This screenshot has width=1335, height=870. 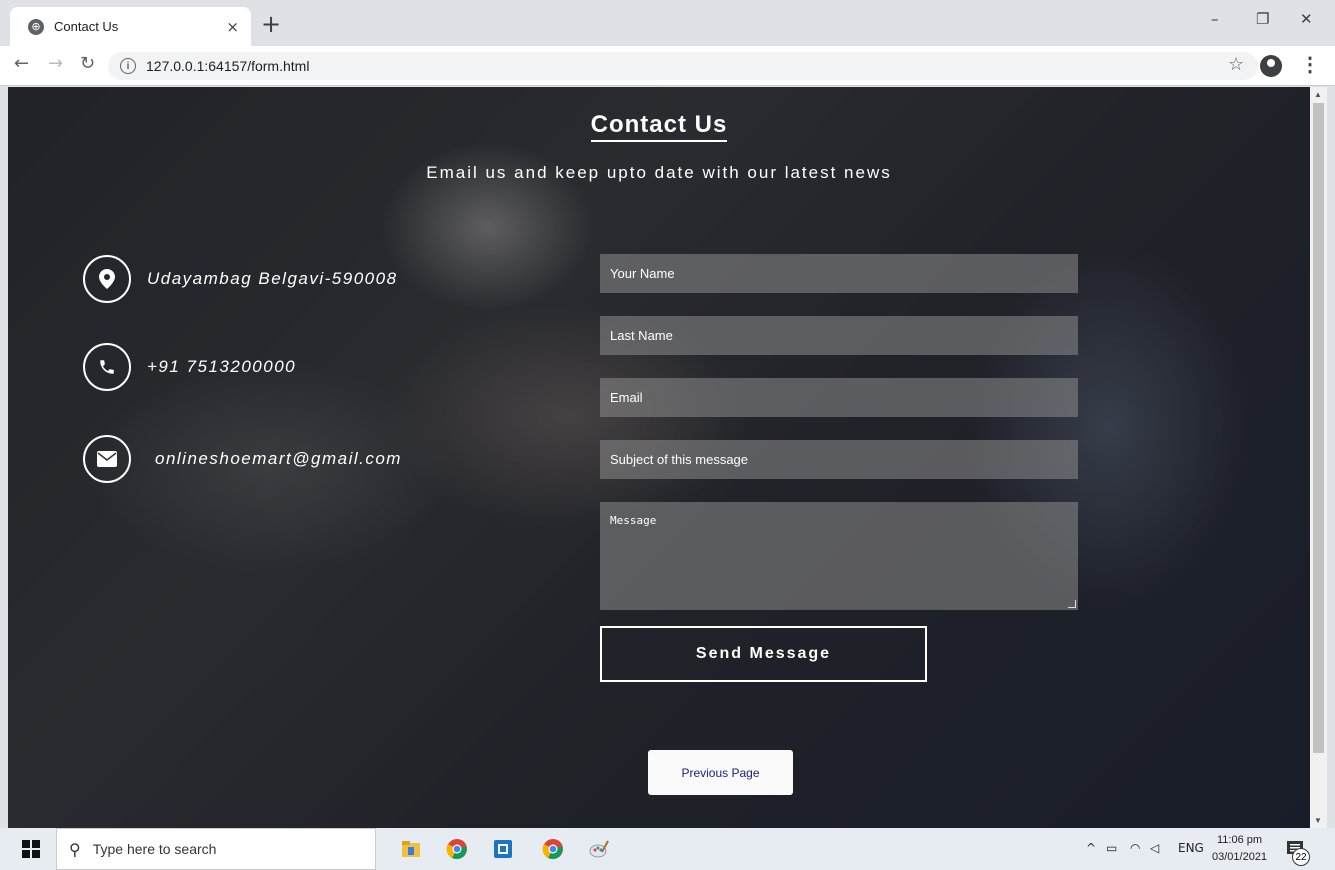 What do you see at coordinates (1318, 820) in the screenshot?
I see `scroll-down-icon: ▼` at bounding box center [1318, 820].